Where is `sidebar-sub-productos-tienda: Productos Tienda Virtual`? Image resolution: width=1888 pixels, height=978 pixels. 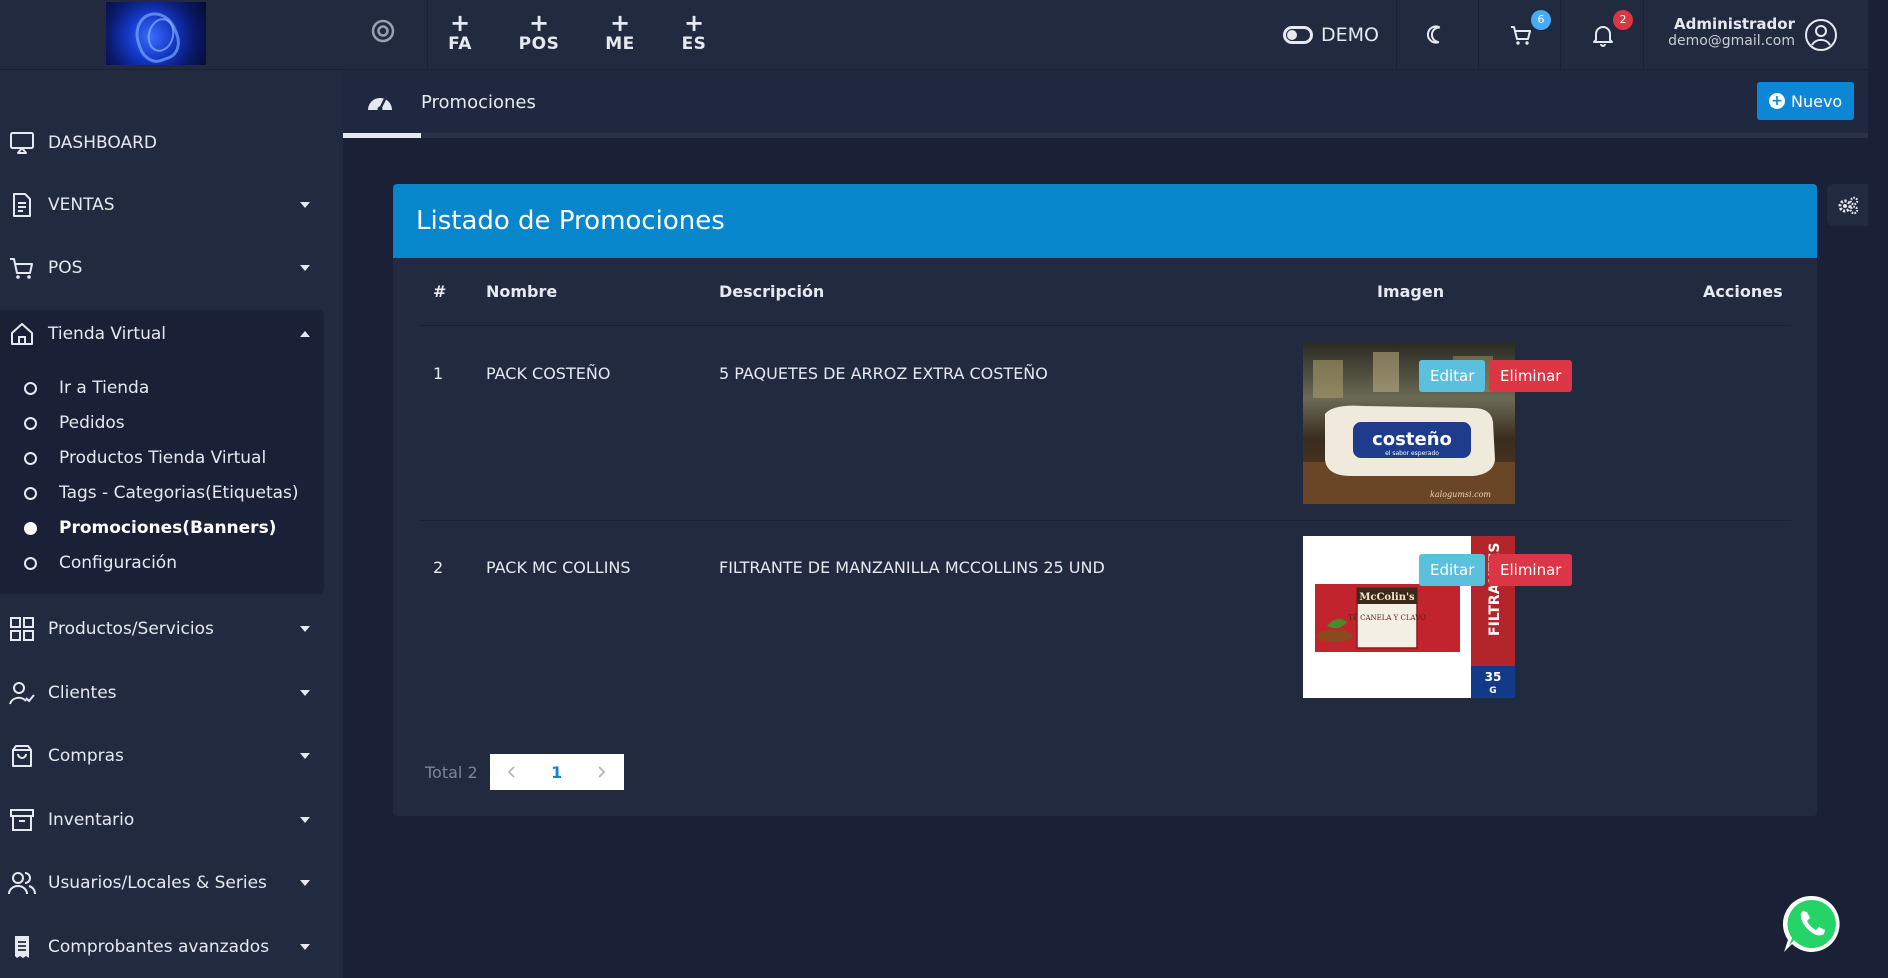
sidebar-sub-productos-tienda: Productos Tienda Virtual is located at coordinates (145, 458).